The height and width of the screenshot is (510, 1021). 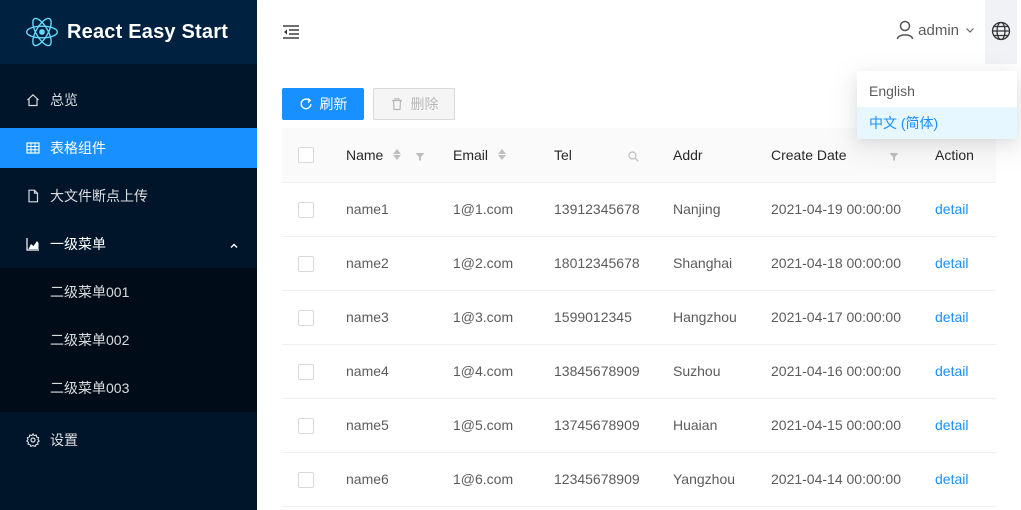 I want to click on language-dropdown: English 中文 (简体), so click(x=937, y=105).